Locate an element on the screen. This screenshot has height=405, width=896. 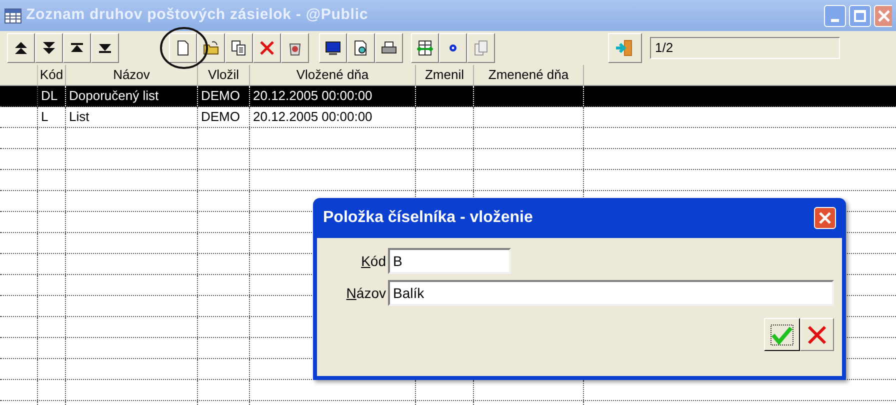
confirm-button is located at coordinates (782, 334).